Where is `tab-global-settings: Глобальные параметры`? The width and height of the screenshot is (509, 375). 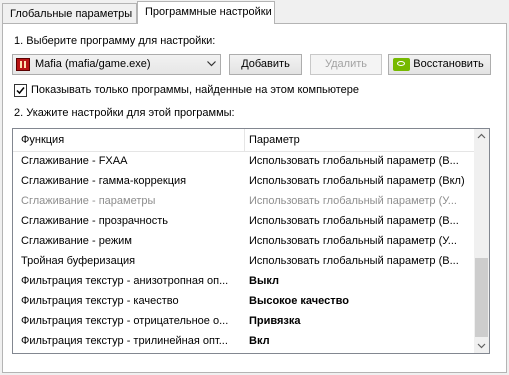 tab-global-settings: Глобальные параметры is located at coordinates (69, 13).